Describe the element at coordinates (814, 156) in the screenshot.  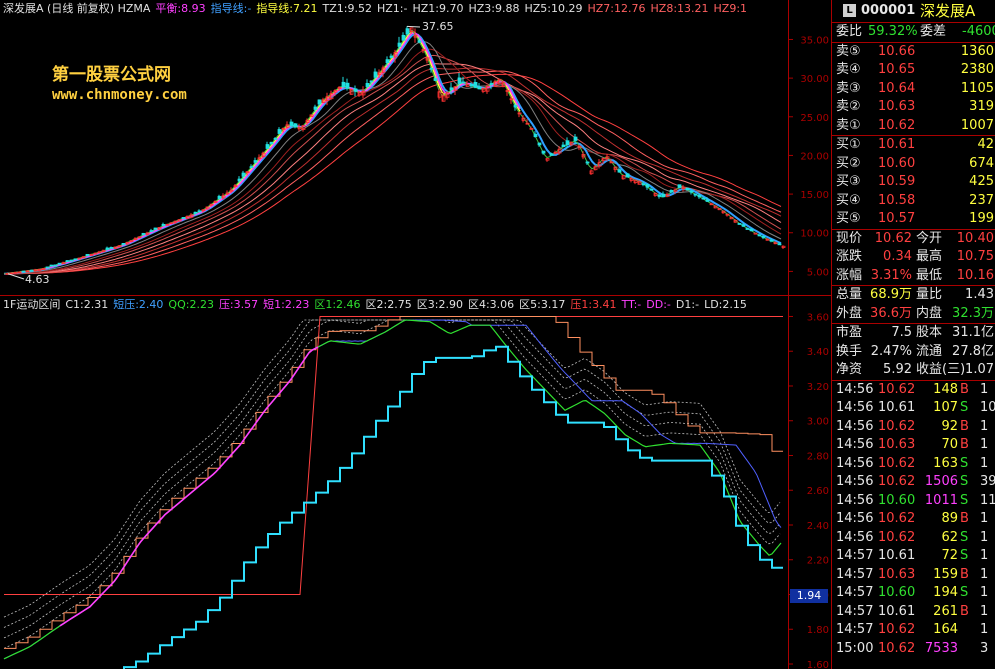
I see `price-tick-label: 20.00` at that location.